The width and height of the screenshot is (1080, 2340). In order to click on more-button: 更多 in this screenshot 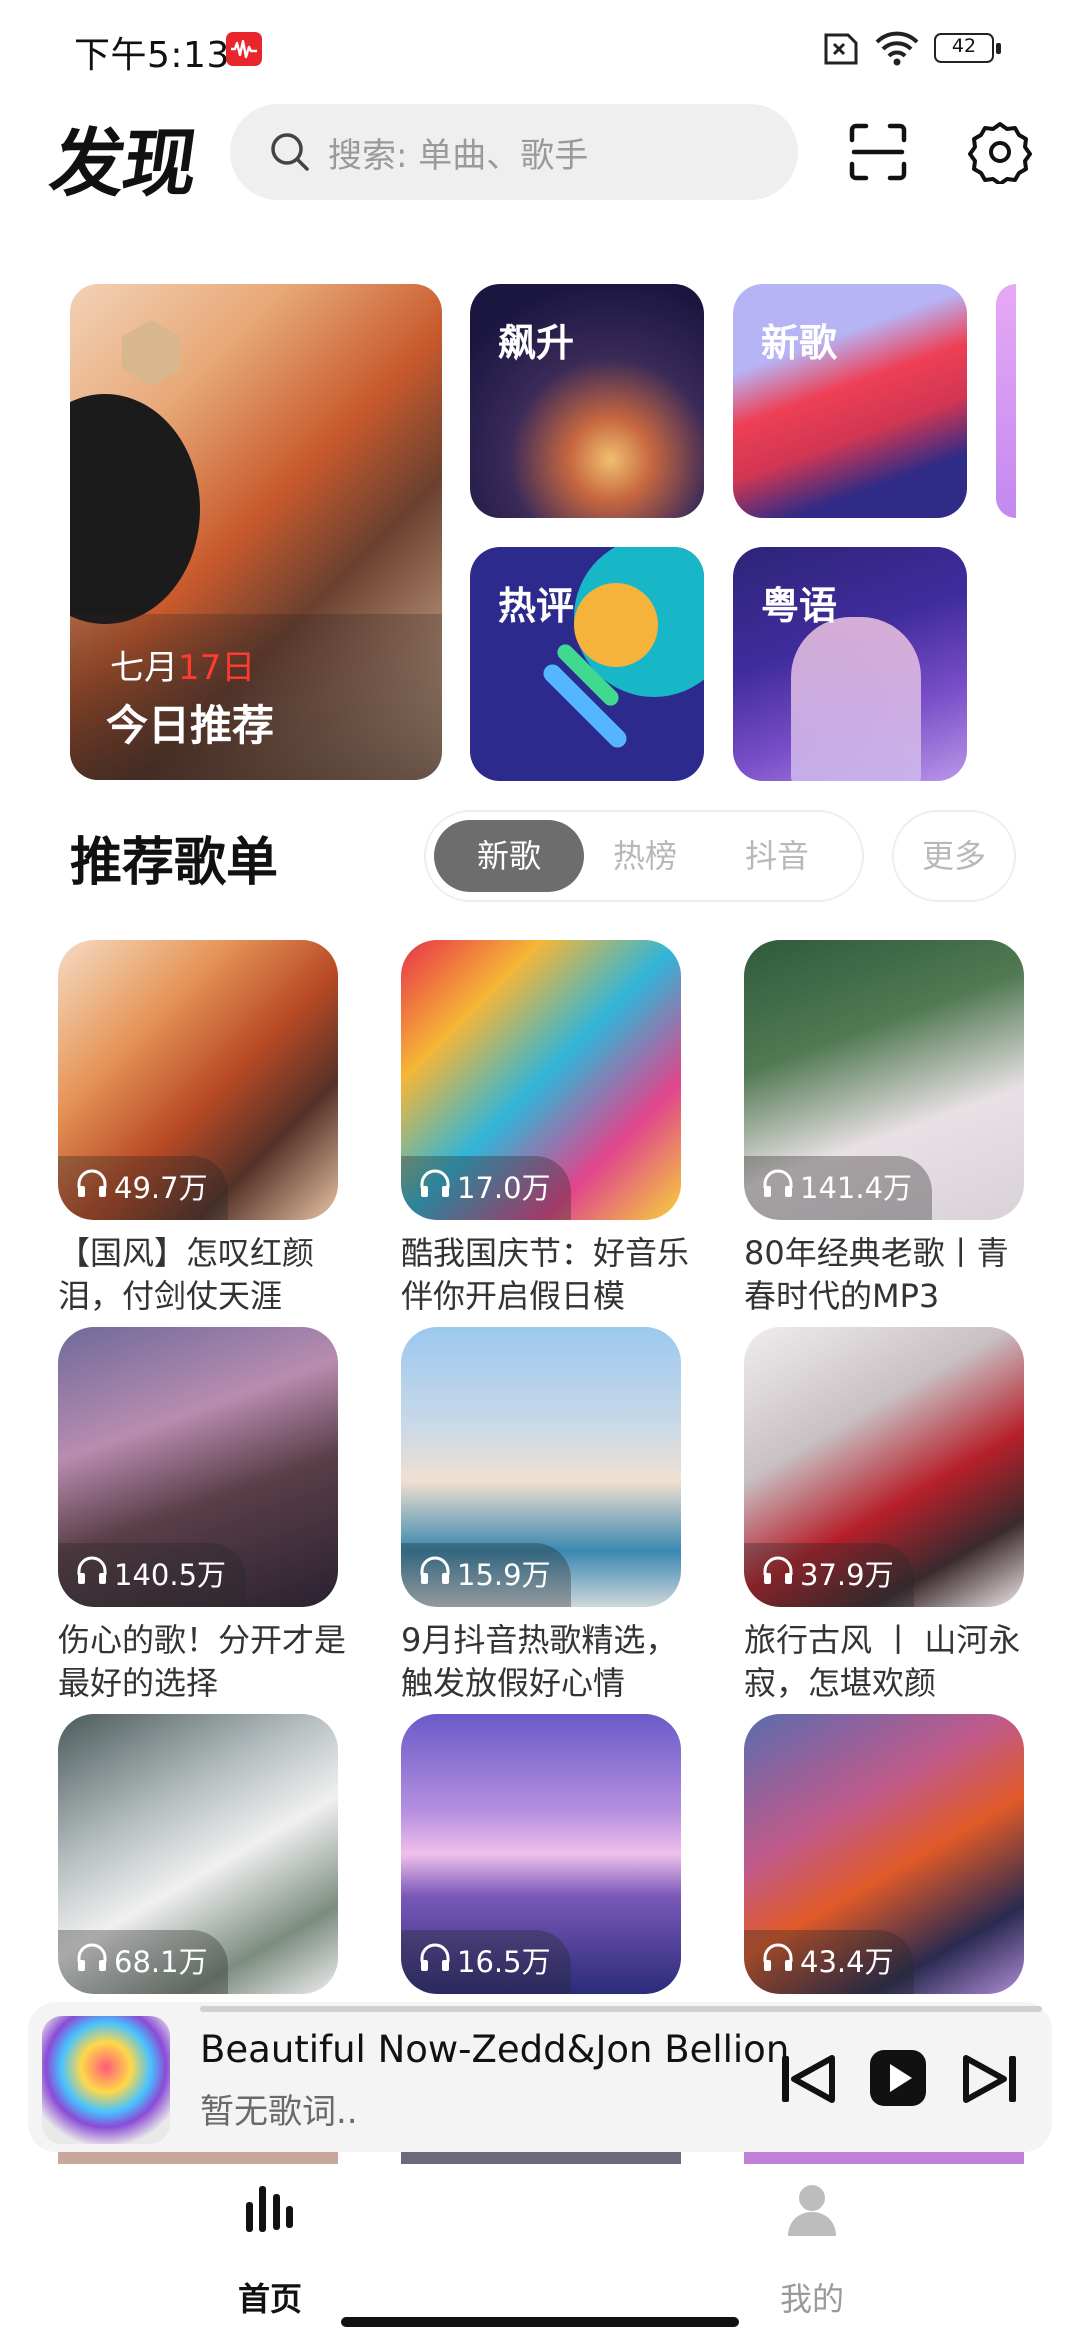, I will do `click(954, 856)`.